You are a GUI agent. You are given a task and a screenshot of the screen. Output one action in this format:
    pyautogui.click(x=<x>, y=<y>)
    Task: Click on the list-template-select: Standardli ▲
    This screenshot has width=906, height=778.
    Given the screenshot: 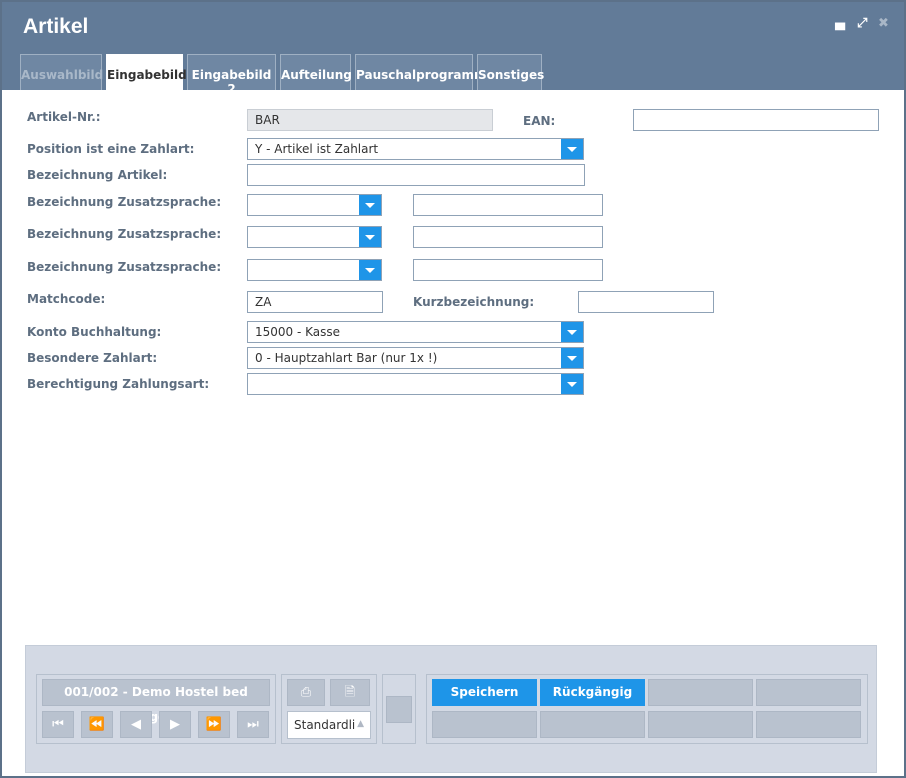 What is the action you would take?
    pyautogui.click(x=329, y=725)
    